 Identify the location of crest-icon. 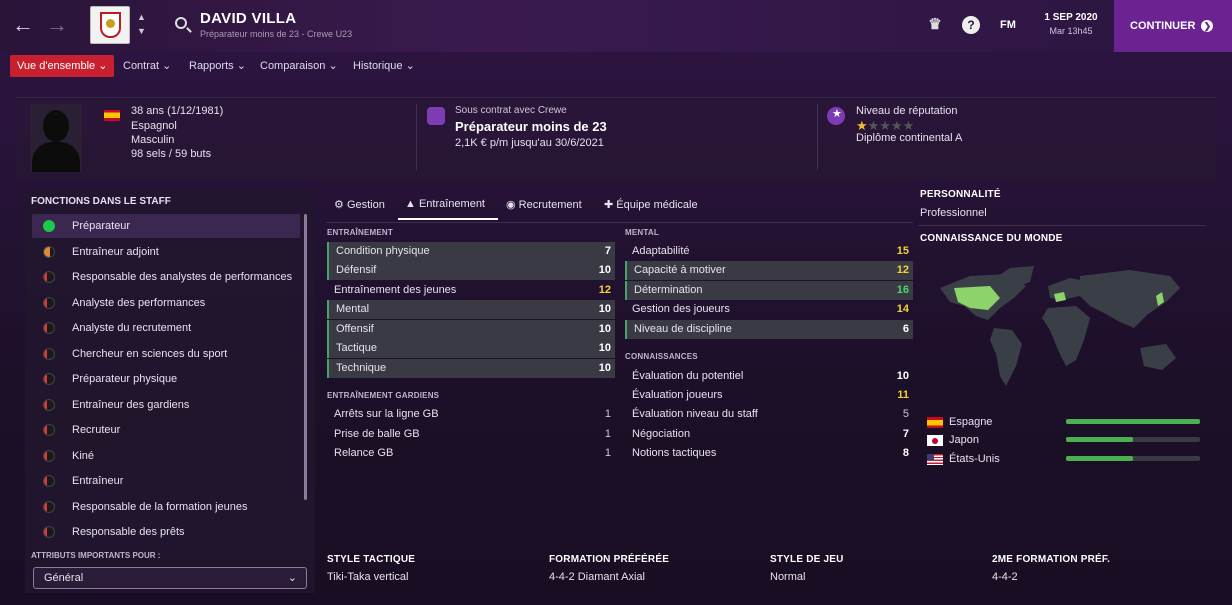
(110, 25).